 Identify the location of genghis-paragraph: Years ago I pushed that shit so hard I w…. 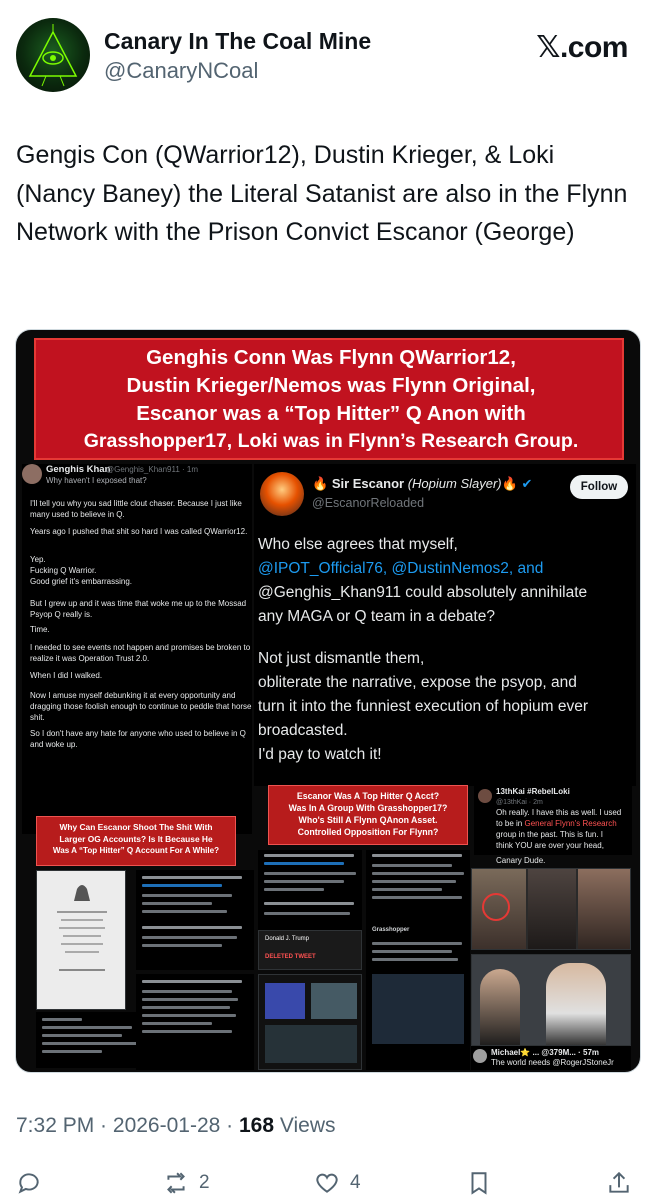
(139, 531).